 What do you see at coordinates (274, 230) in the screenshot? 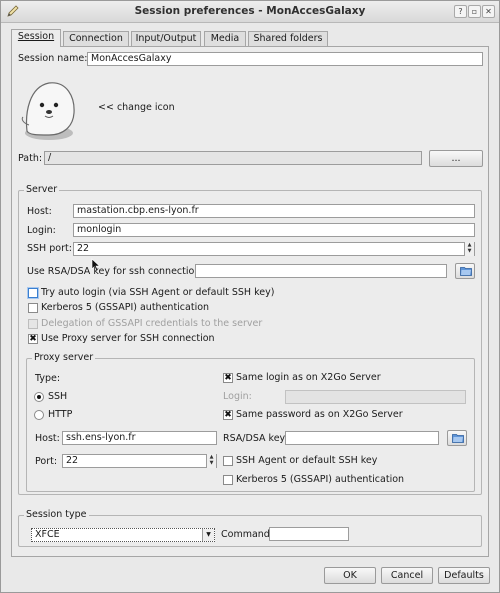
I see `server-login-input: monlogin` at bounding box center [274, 230].